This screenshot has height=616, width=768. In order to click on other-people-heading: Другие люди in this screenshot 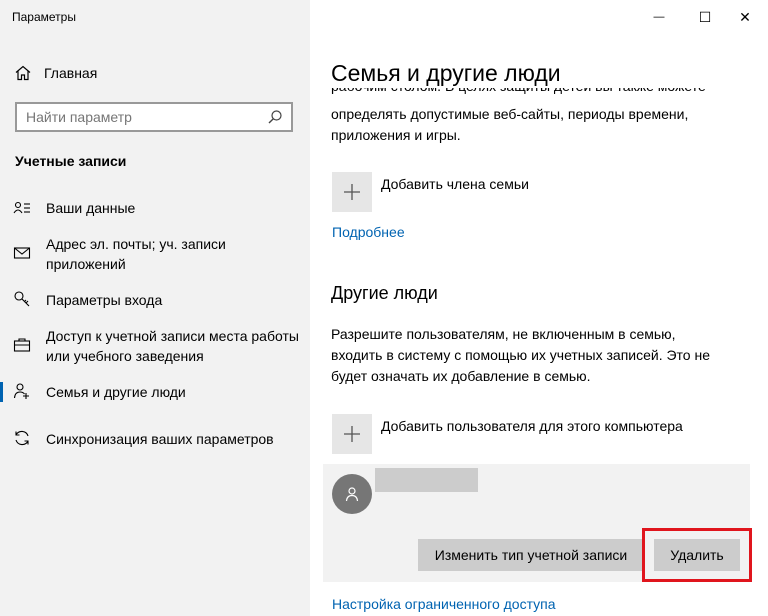, I will do `click(384, 293)`.